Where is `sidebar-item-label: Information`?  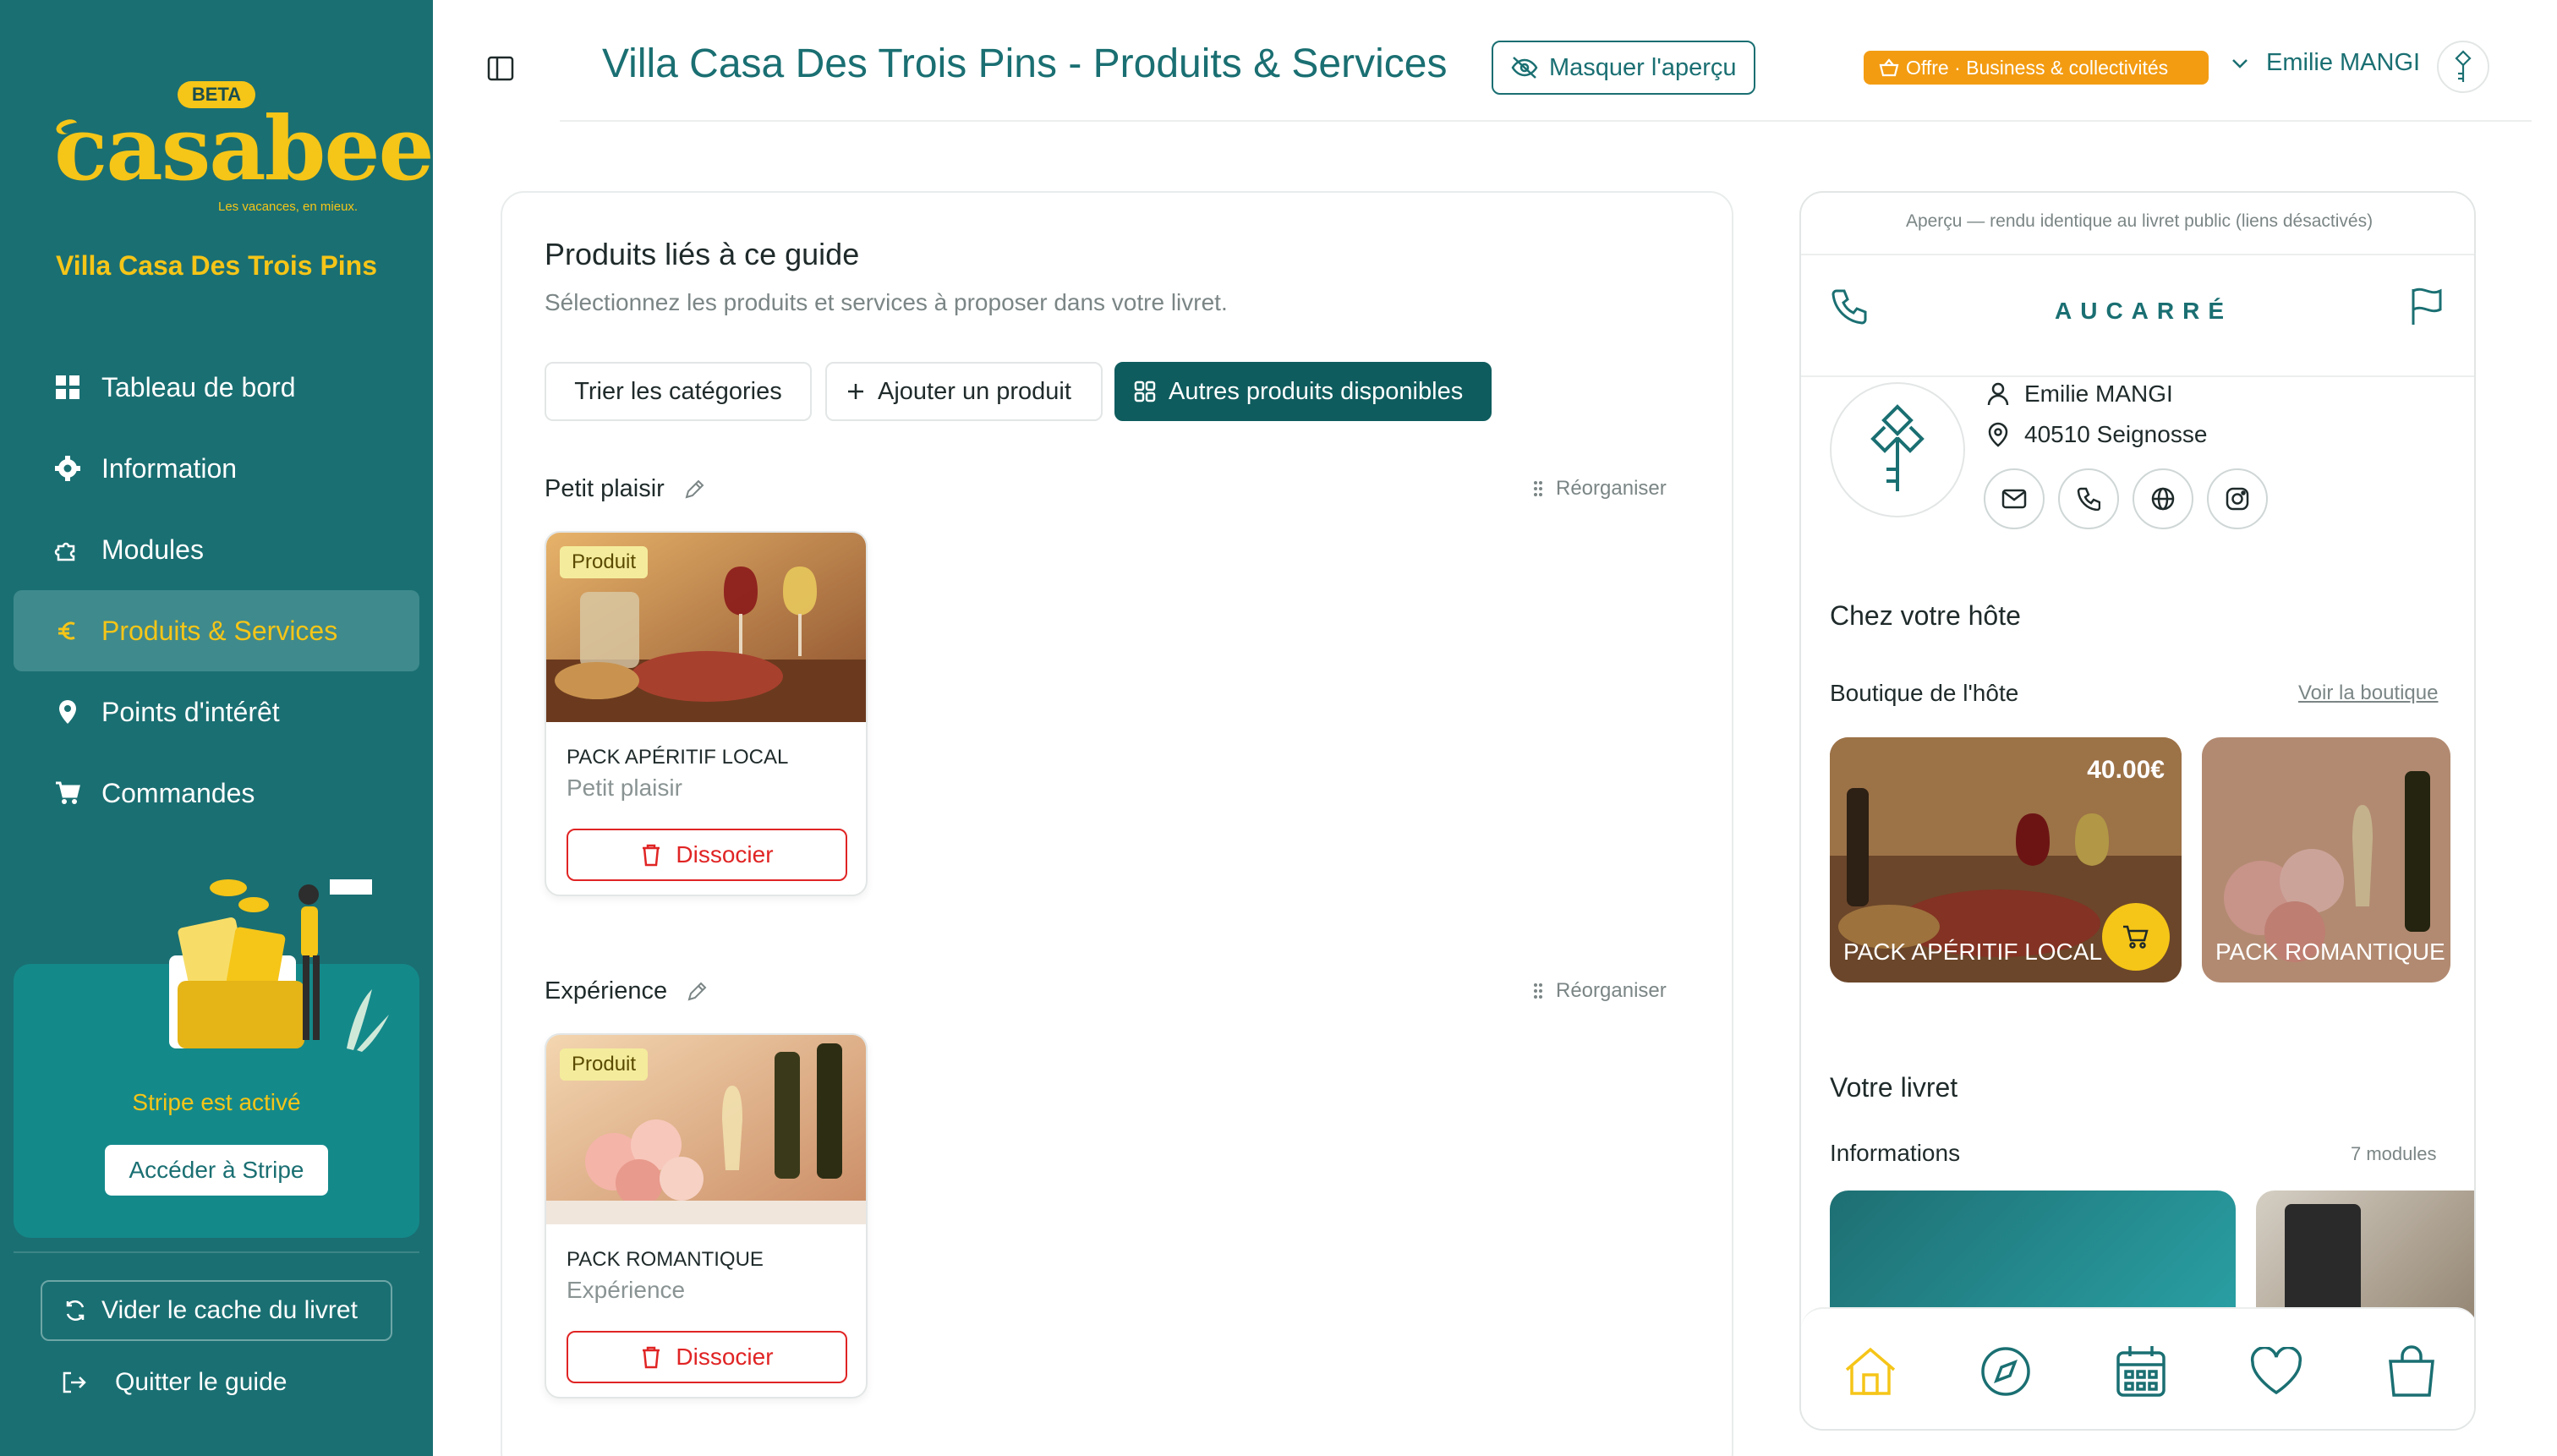
sidebar-item-label: Information is located at coordinates (169, 468).